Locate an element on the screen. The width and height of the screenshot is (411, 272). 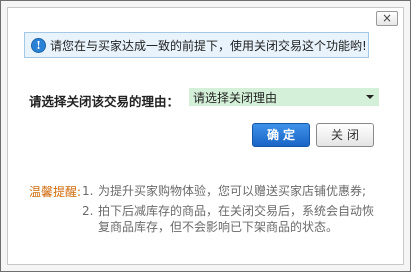
info-icon: ! is located at coordinates (38, 45).